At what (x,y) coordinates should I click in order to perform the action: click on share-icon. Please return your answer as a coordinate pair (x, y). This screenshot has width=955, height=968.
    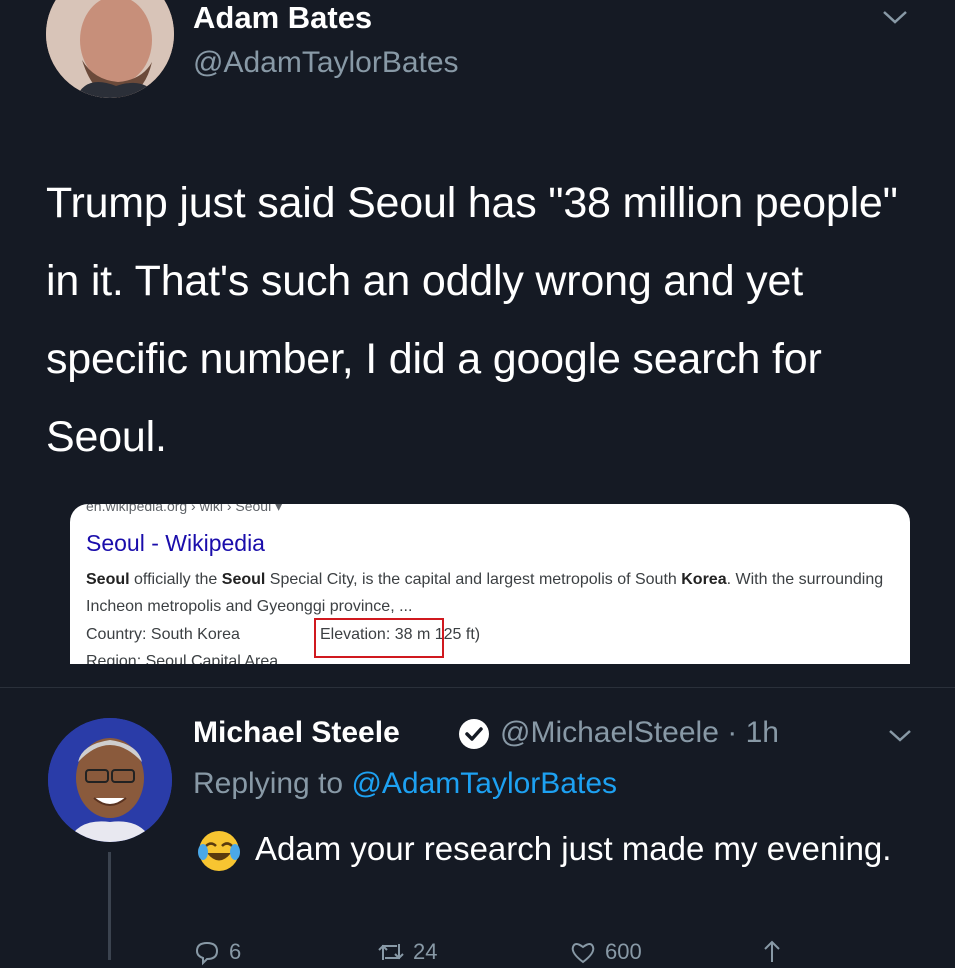
    Looking at the image, I should click on (772, 951).